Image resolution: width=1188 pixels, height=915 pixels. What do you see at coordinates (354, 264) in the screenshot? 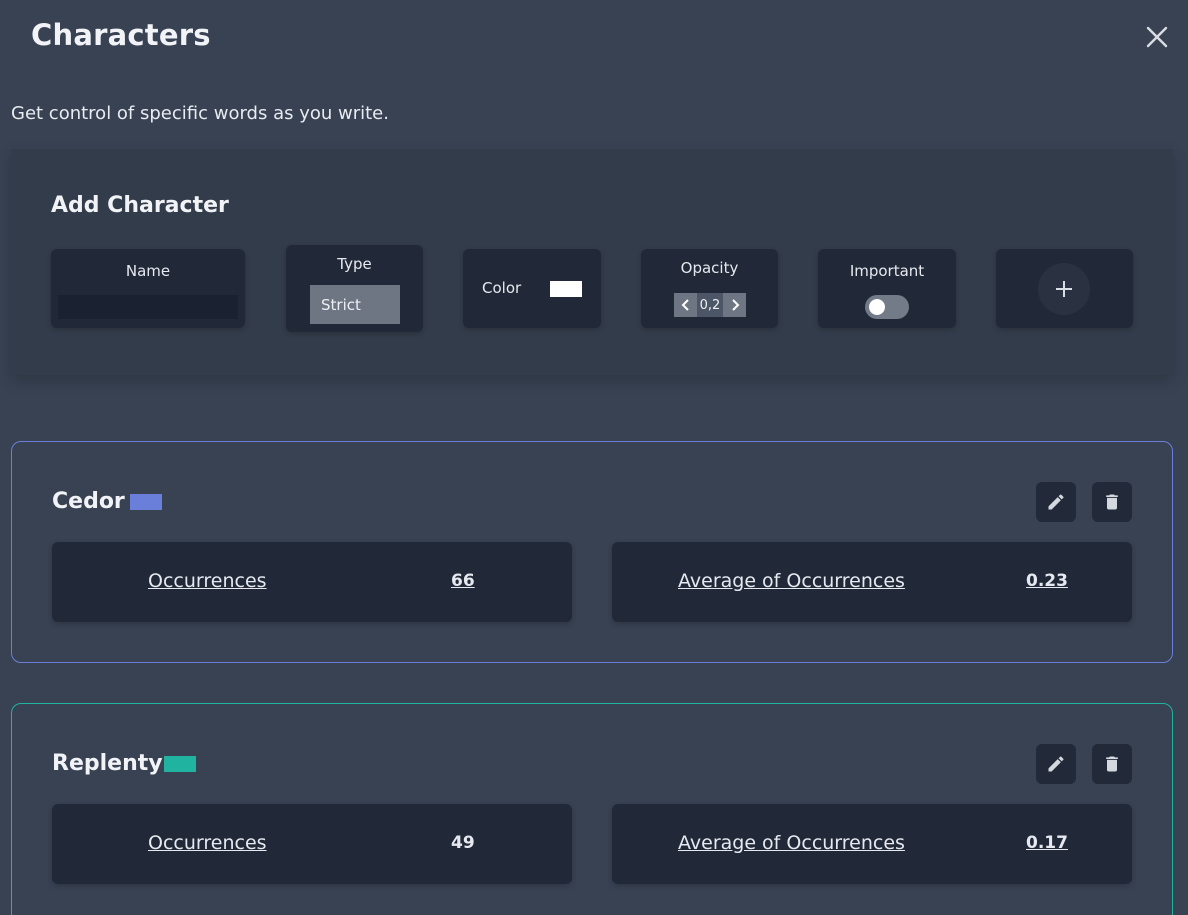
I see `type-label: Type` at bounding box center [354, 264].